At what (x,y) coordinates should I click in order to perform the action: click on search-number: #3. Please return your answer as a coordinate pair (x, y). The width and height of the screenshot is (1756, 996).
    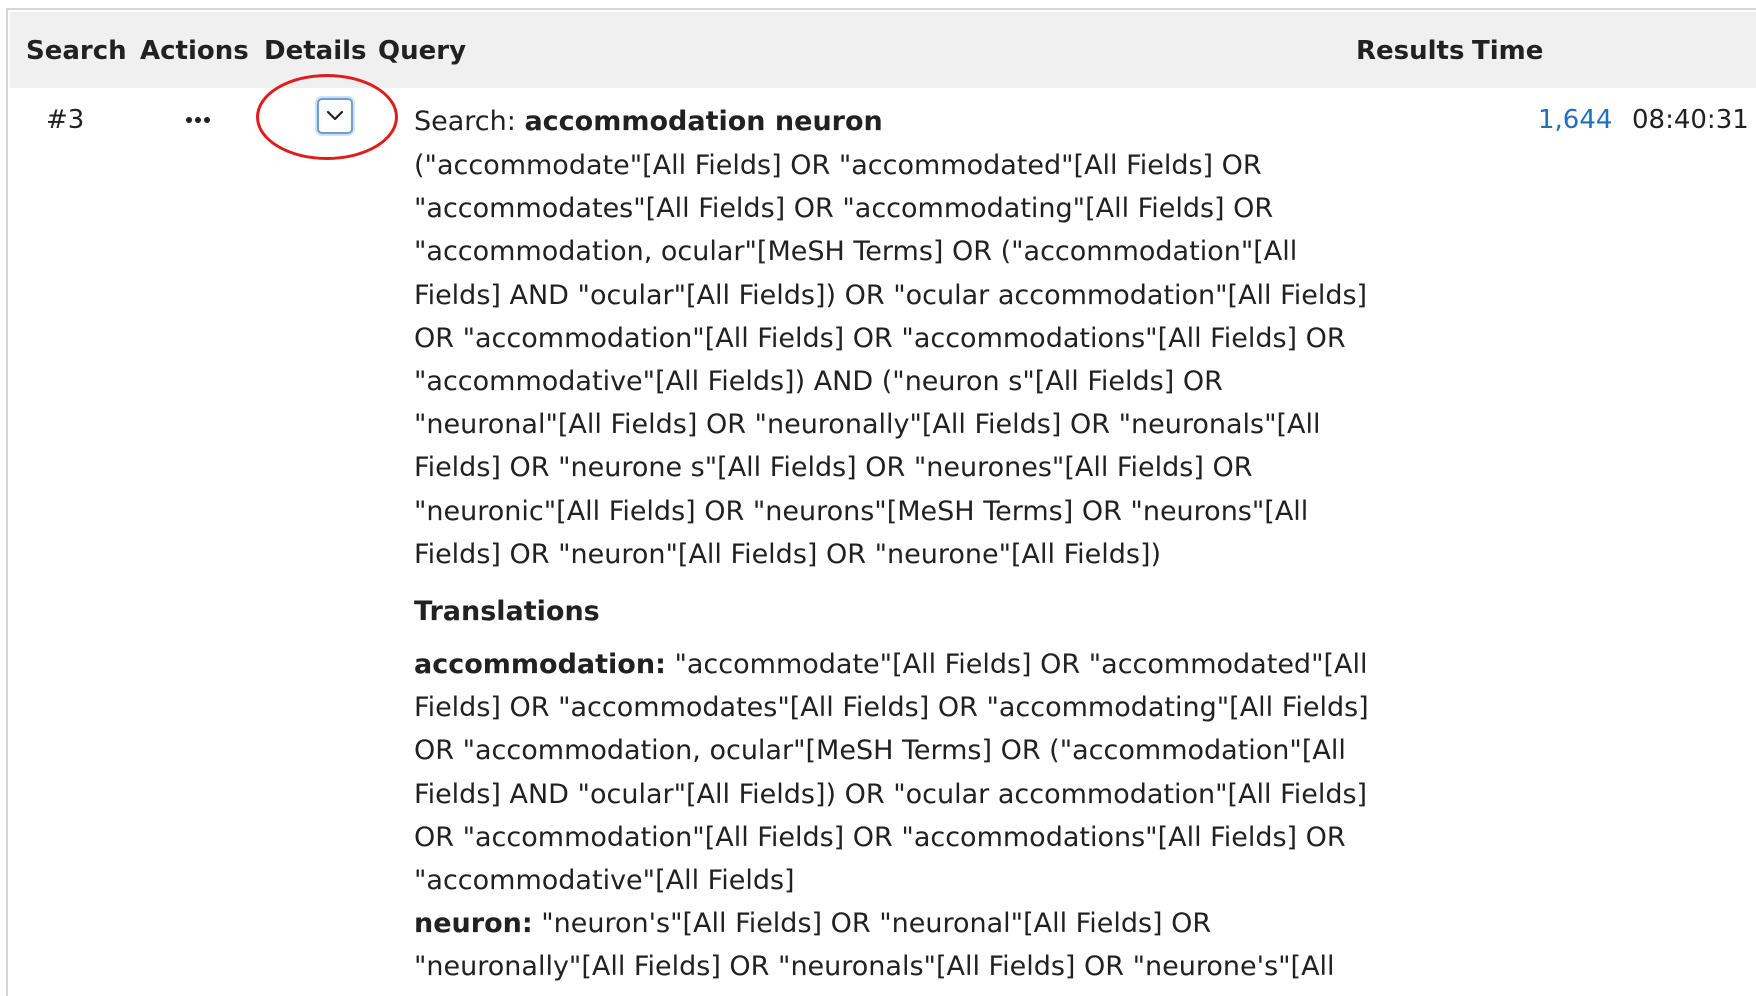
    Looking at the image, I should click on (65, 120).